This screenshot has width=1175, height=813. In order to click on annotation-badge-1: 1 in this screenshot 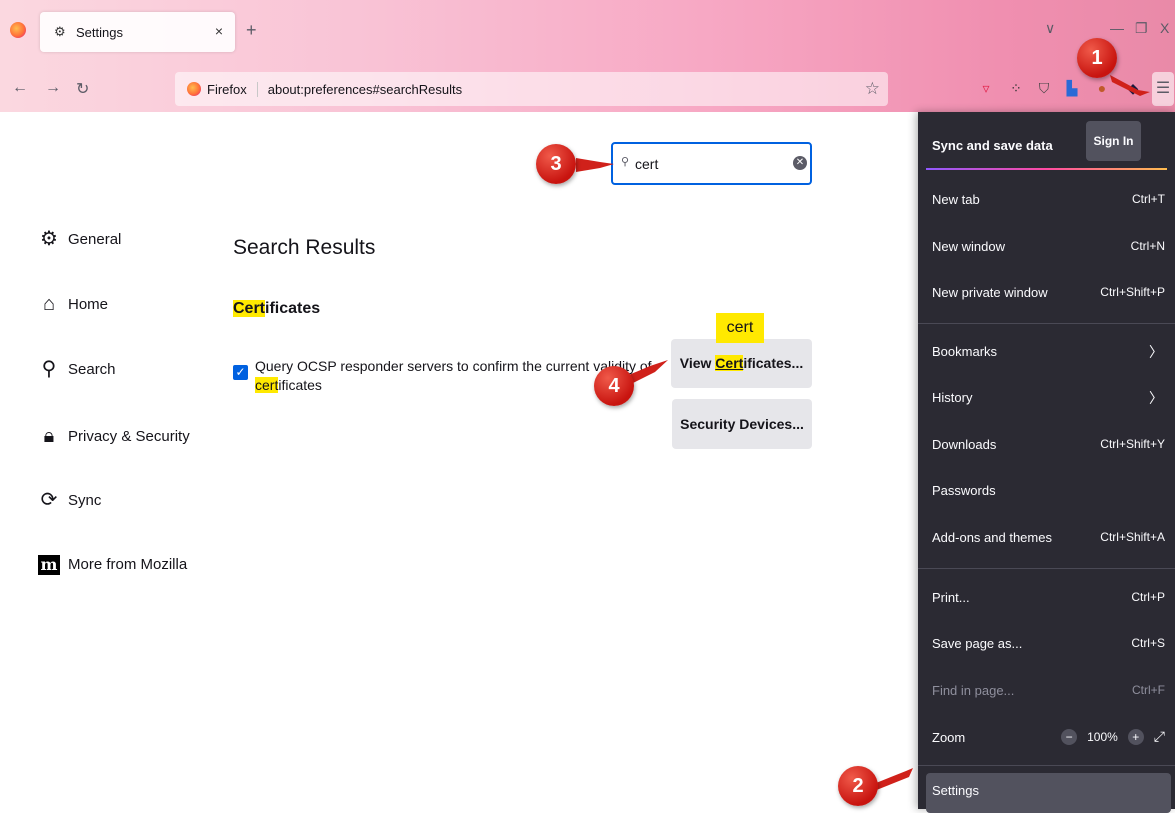, I will do `click(1097, 58)`.